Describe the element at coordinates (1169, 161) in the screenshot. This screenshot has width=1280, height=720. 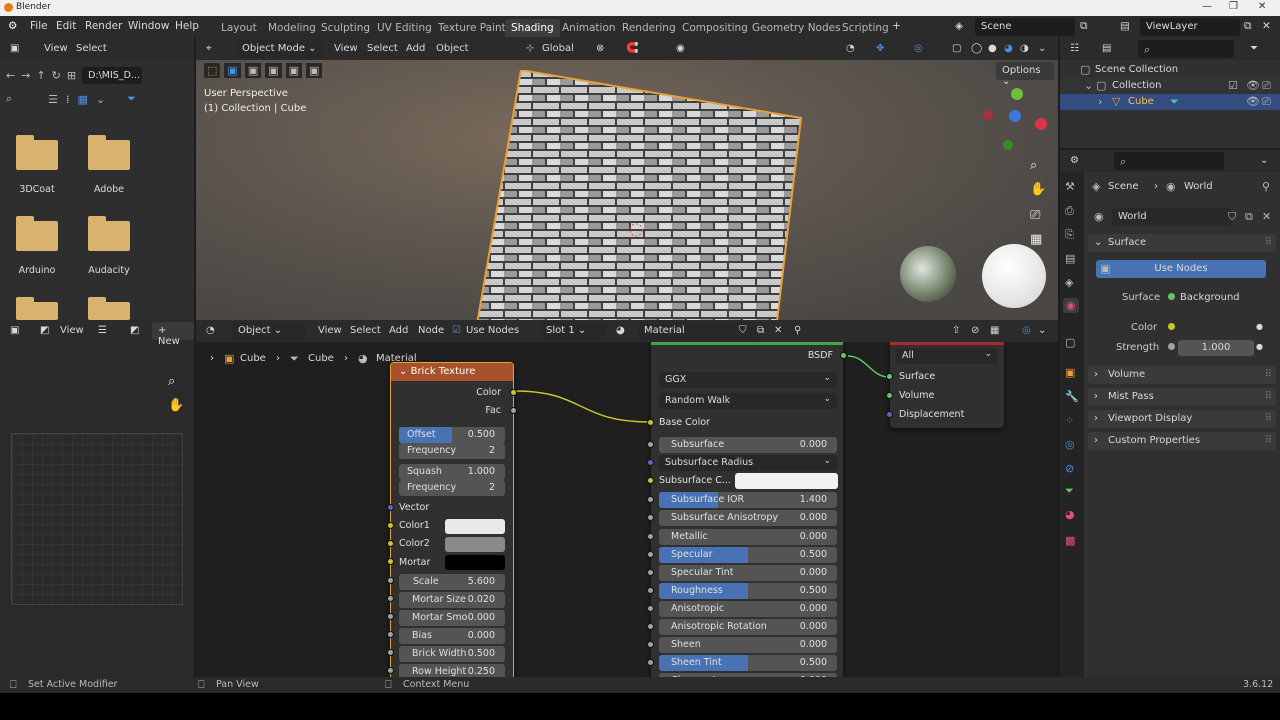
I see `properties-search: ⌕` at that location.